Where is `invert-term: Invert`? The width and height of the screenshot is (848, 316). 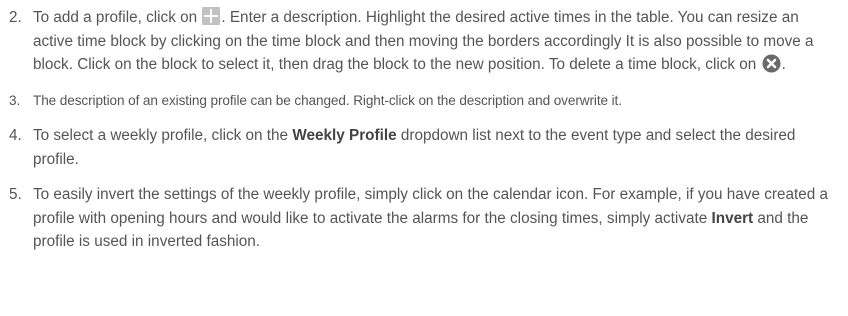 invert-term: Invert is located at coordinates (732, 218).